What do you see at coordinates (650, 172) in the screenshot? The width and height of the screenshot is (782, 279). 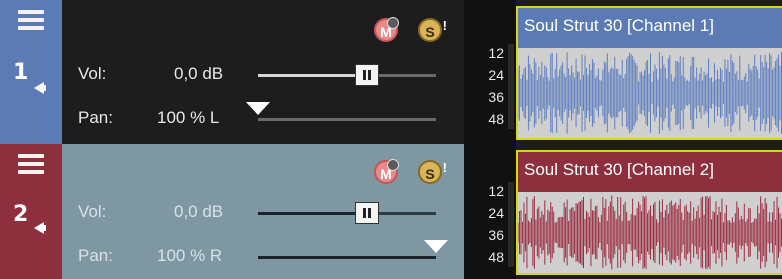 I see `event-title: Soul Strut 30 [Channel 2]` at bounding box center [650, 172].